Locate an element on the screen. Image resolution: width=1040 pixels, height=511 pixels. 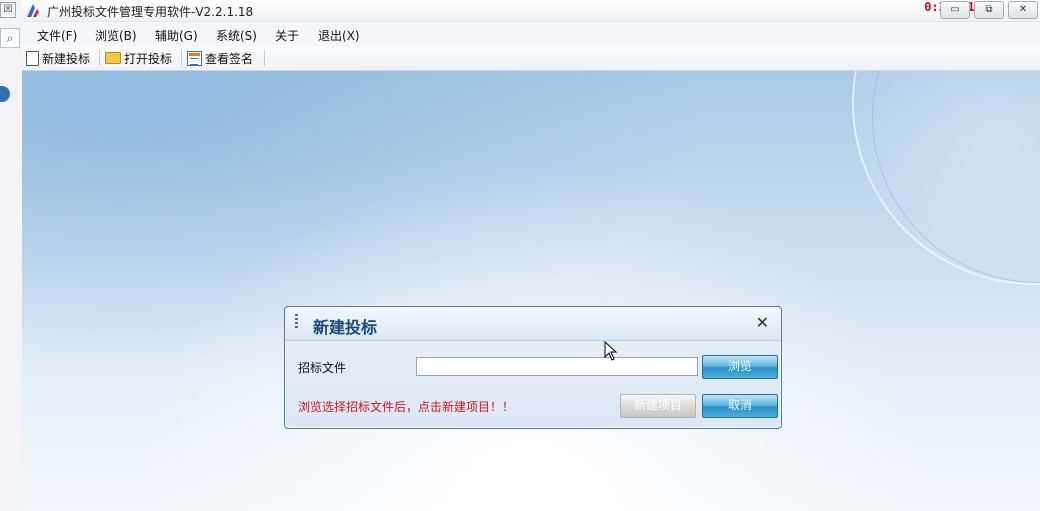
cancel-button: 取消 is located at coordinates (740, 406).